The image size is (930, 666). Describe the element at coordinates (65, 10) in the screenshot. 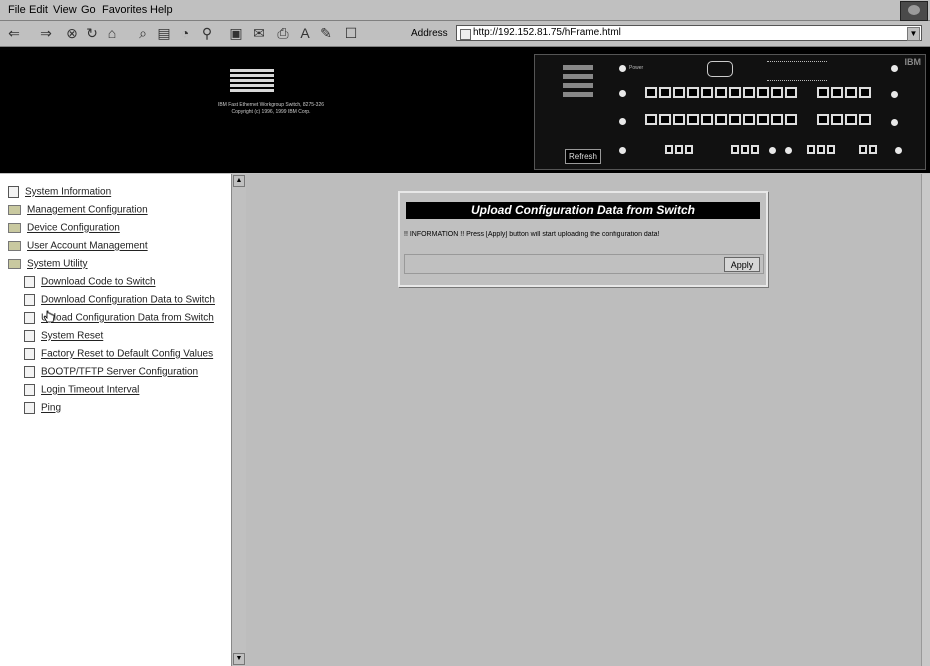

I see `menu-view: View` at that location.